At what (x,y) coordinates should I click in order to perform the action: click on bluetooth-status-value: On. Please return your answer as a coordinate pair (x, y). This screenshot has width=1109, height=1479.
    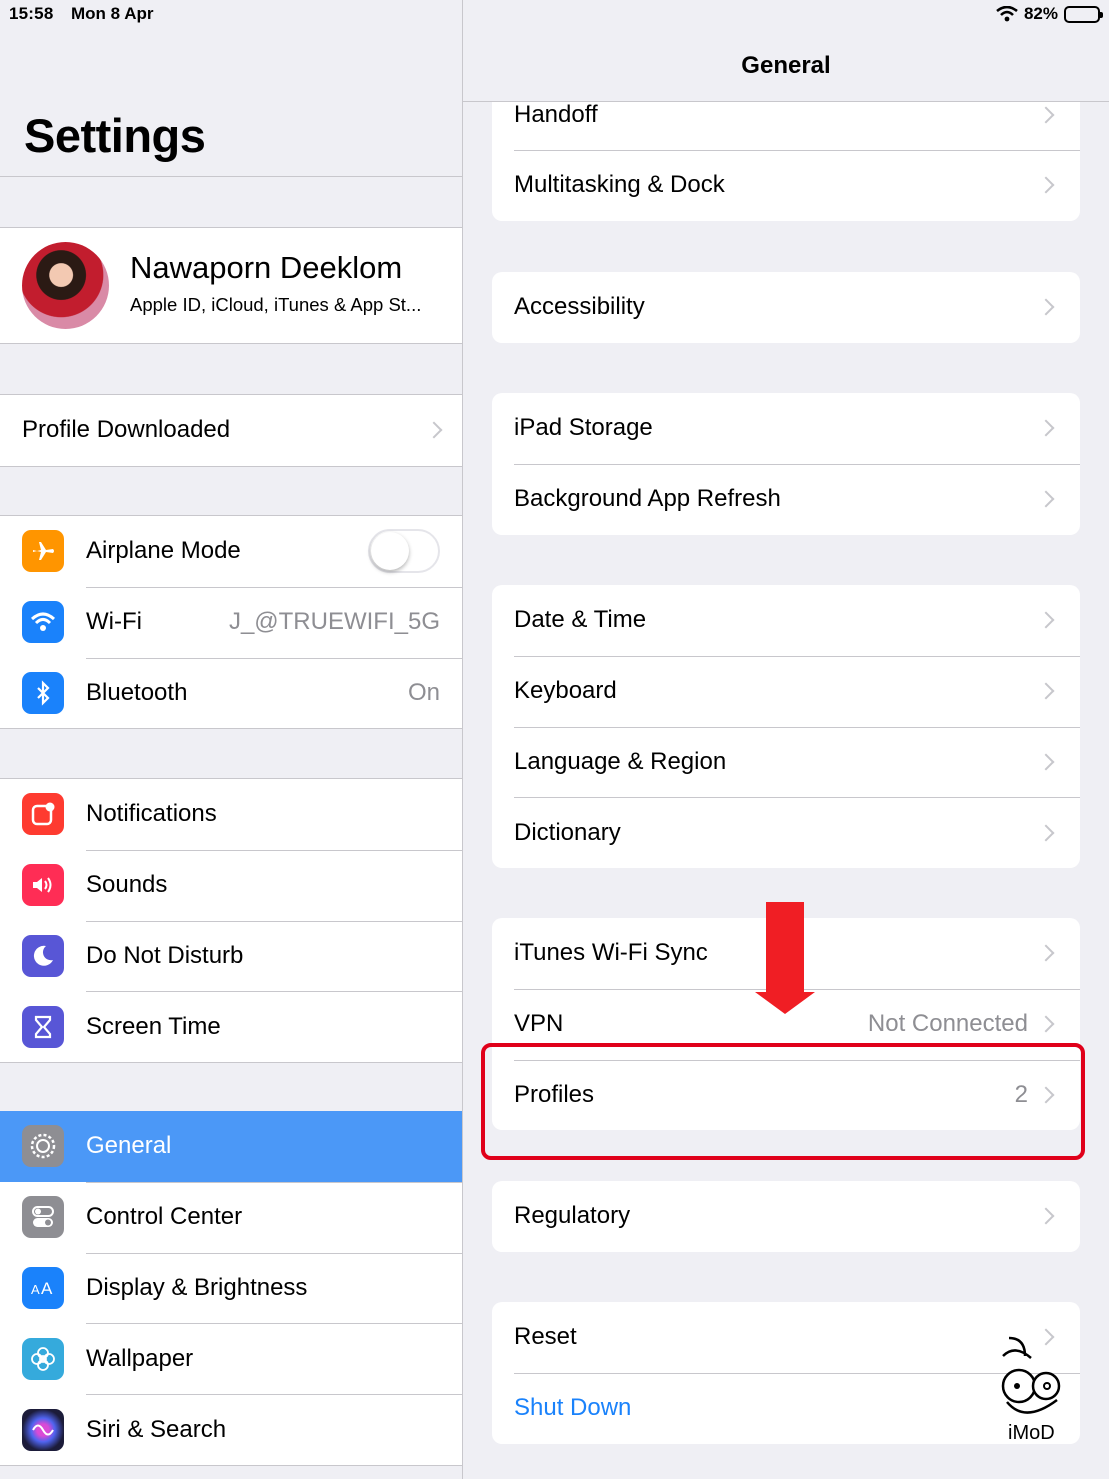
    Looking at the image, I should click on (423, 692).